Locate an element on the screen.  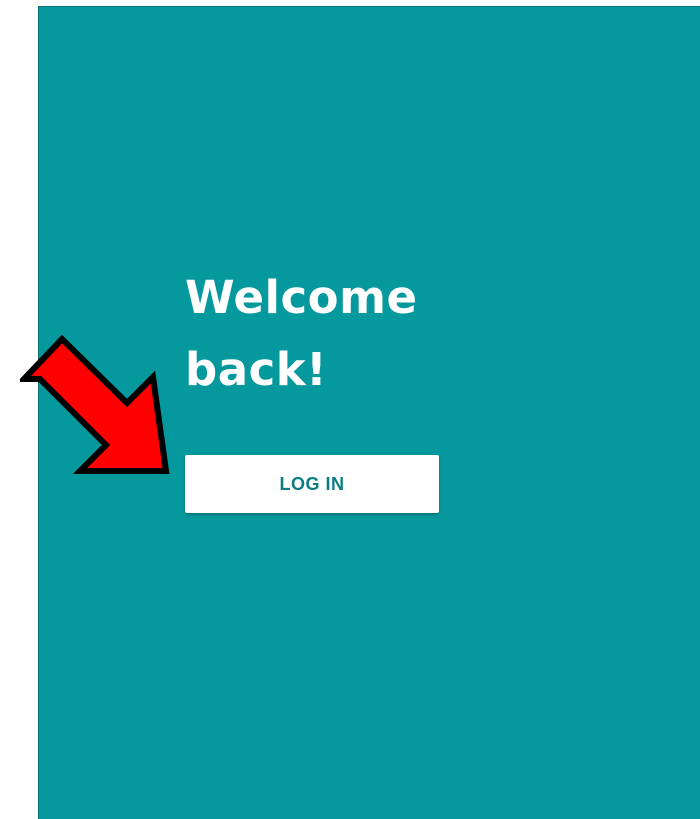
welcome-heading: Welcome back! is located at coordinates (335, 334).